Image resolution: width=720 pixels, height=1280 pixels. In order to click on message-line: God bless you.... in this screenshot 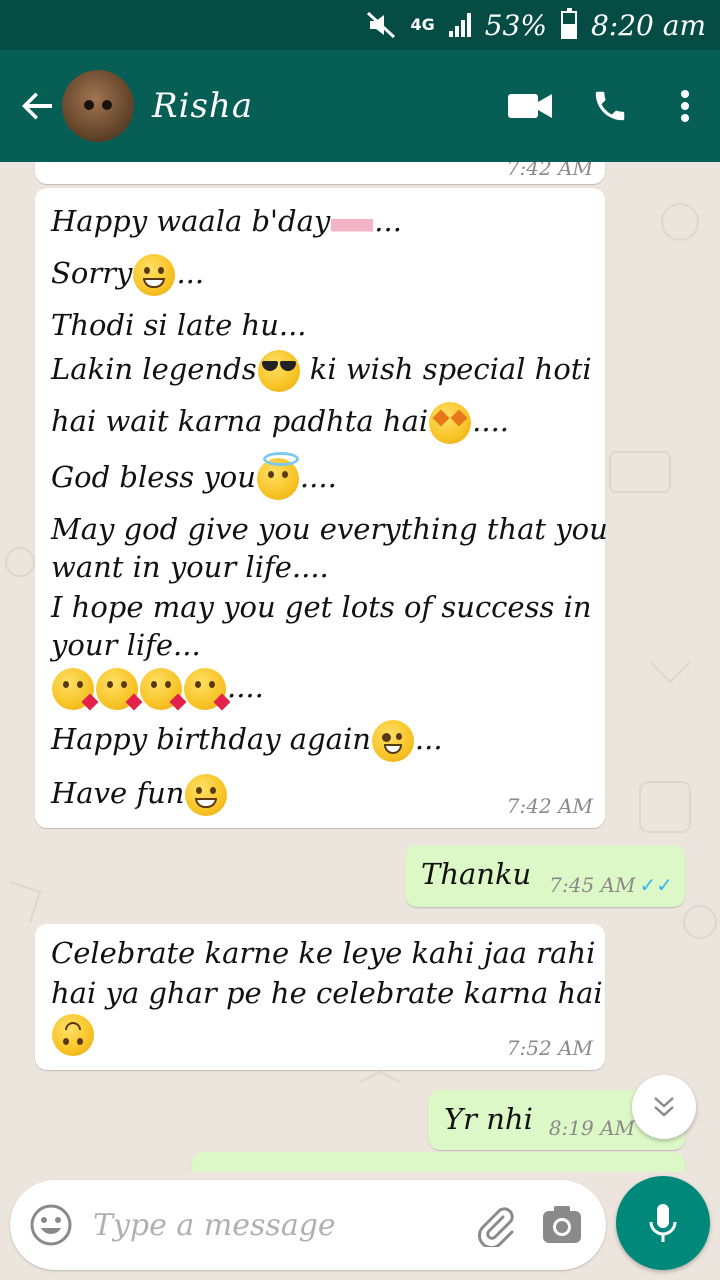, I will do `click(320, 481)`.